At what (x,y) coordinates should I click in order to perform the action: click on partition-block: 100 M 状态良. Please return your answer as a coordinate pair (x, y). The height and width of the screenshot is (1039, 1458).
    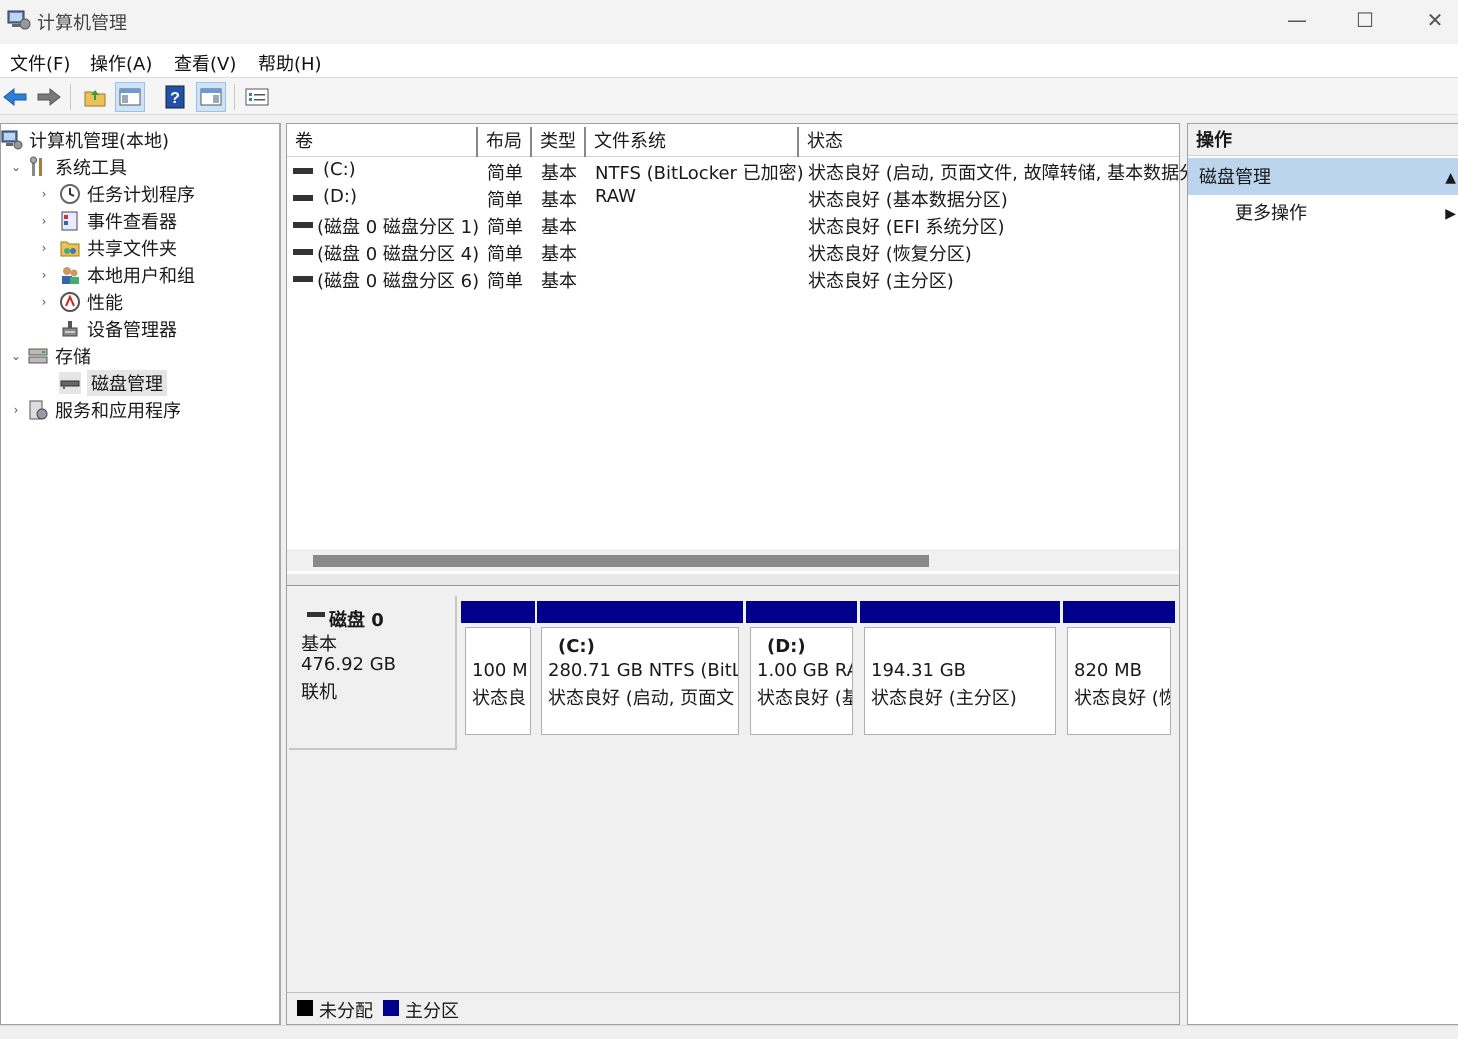
    Looking at the image, I should click on (498, 671).